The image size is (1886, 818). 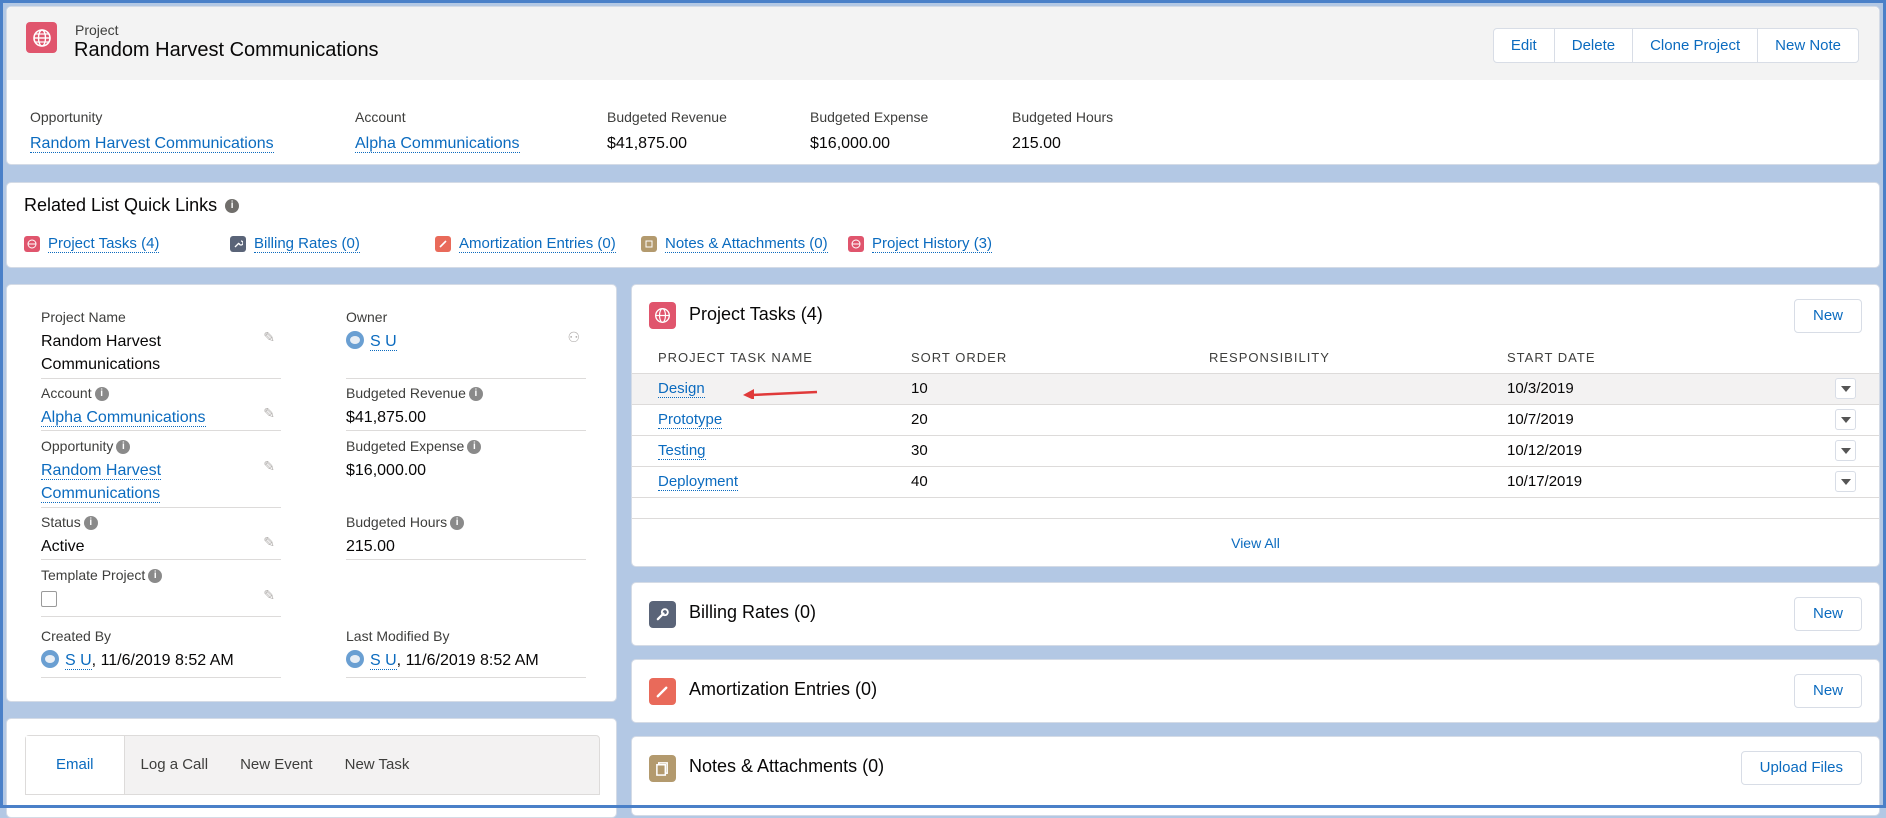 I want to click on globe-icon, so click(x=856, y=244).